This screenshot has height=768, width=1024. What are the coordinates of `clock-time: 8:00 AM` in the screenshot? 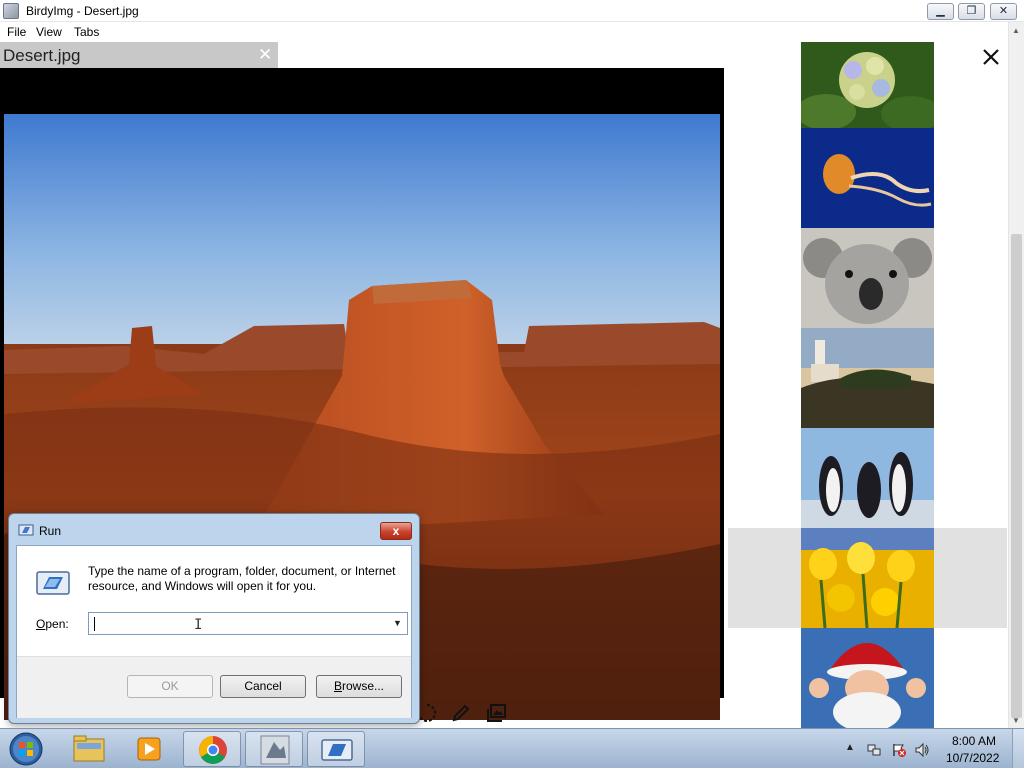 It's located at (974, 741).